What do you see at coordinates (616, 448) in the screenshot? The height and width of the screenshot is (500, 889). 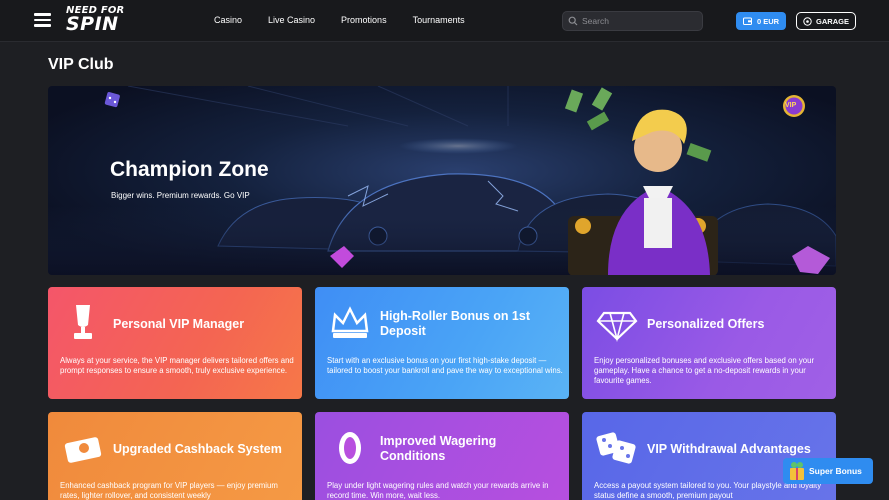 I see `dice-icon` at bounding box center [616, 448].